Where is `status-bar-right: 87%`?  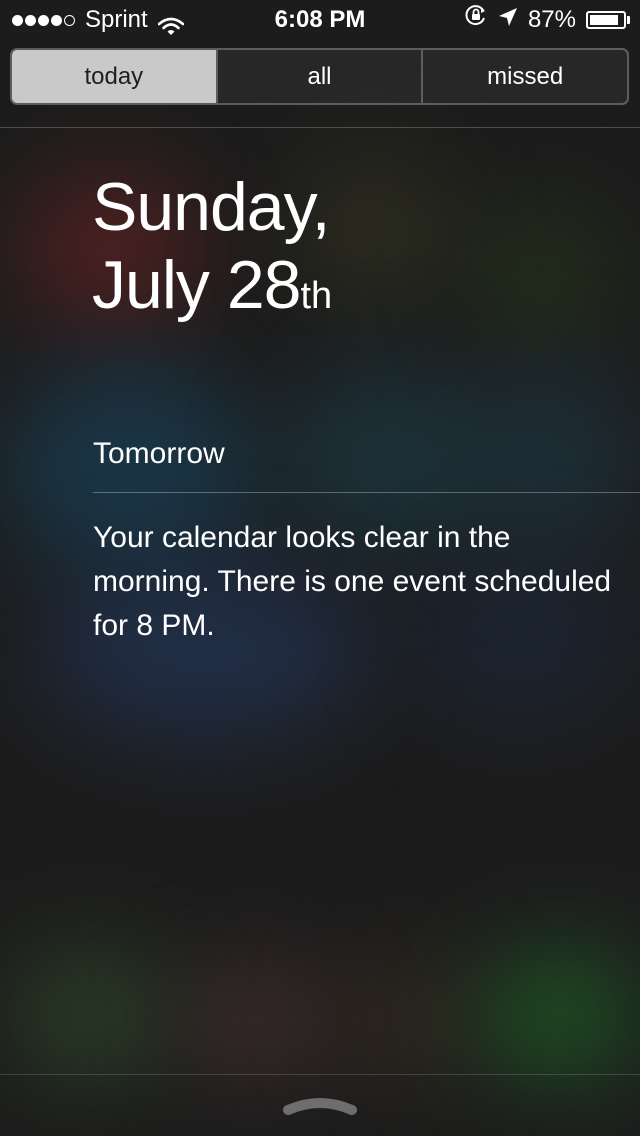 status-bar-right: 87% is located at coordinates (547, 20).